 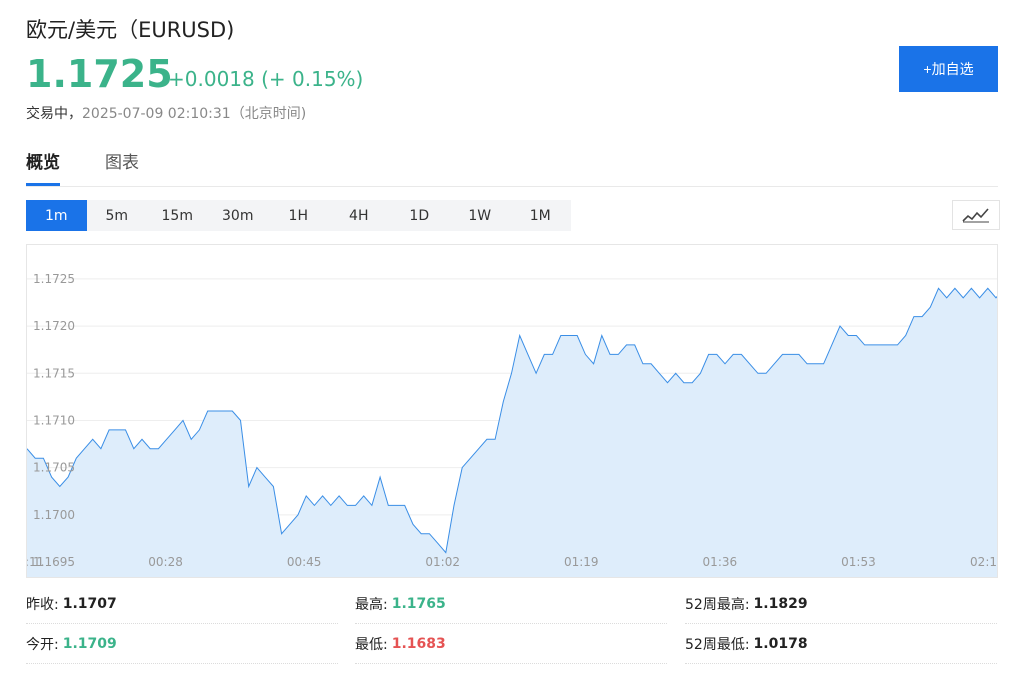 I want to click on period-selector: 1m 5m 15m 30m 1H 4H 1D 1W 1M, so click(x=298, y=215).